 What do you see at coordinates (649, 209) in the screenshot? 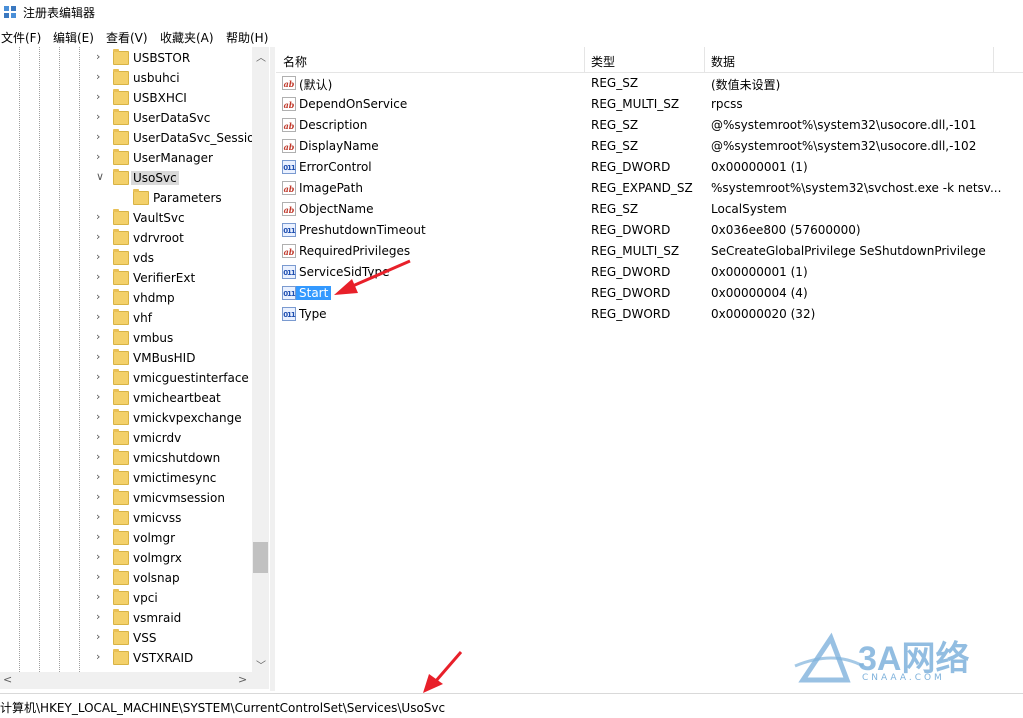
I see `value-row: ab ObjectName REG_SZ LocalSystem` at bounding box center [649, 209].